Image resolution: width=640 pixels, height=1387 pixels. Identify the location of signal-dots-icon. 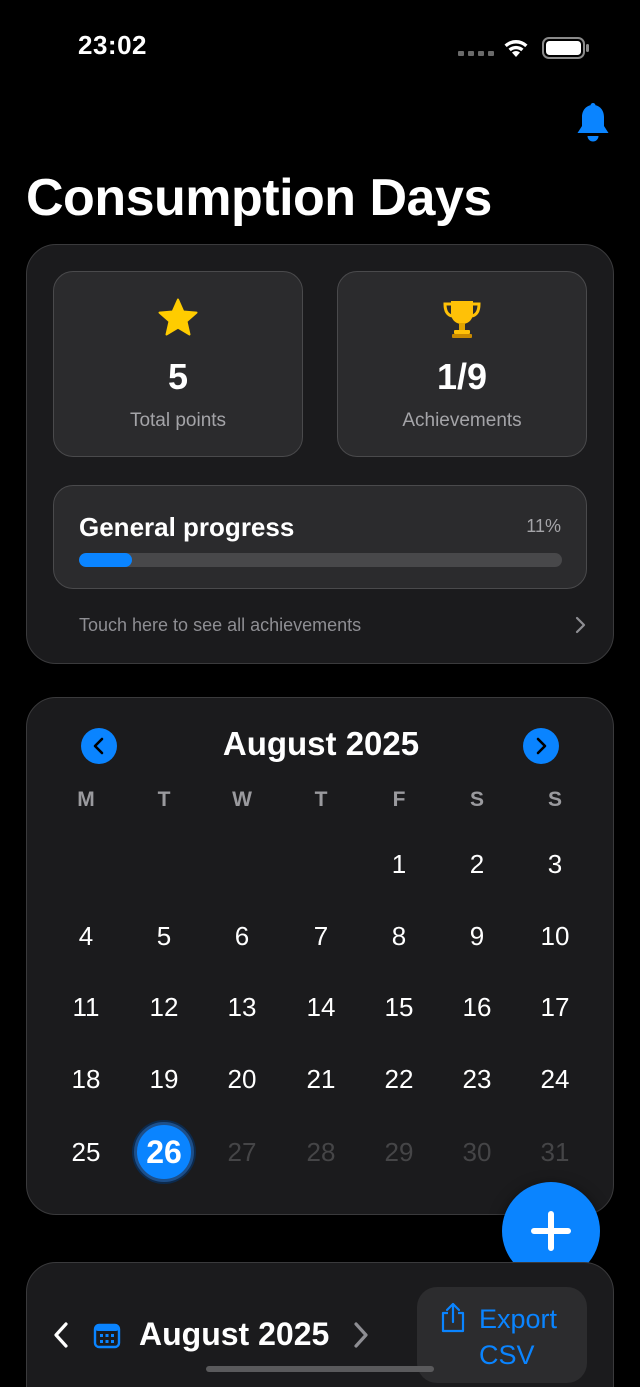
(476, 53).